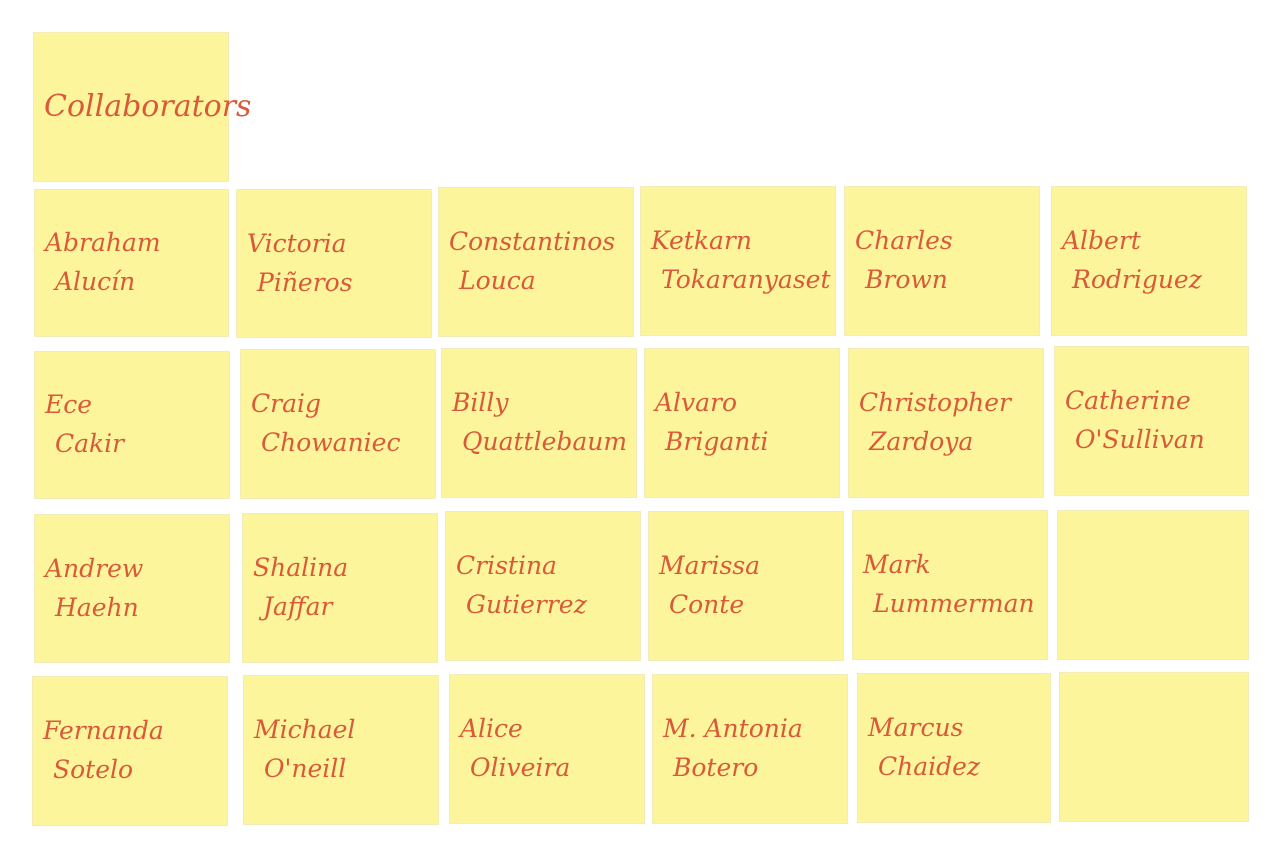 The image size is (1280, 850). Describe the element at coordinates (286, 404) in the screenshot. I see `first-name: Craig` at that location.